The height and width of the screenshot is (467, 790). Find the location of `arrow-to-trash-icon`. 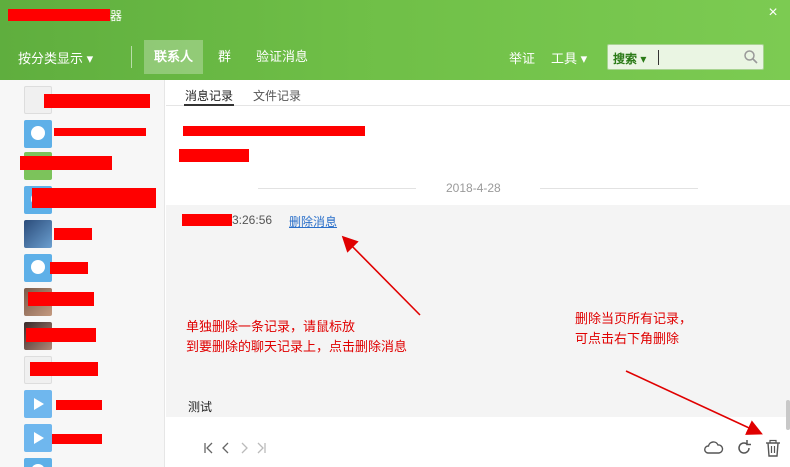

arrow-to-trash-icon is located at coordinates (694, 402).